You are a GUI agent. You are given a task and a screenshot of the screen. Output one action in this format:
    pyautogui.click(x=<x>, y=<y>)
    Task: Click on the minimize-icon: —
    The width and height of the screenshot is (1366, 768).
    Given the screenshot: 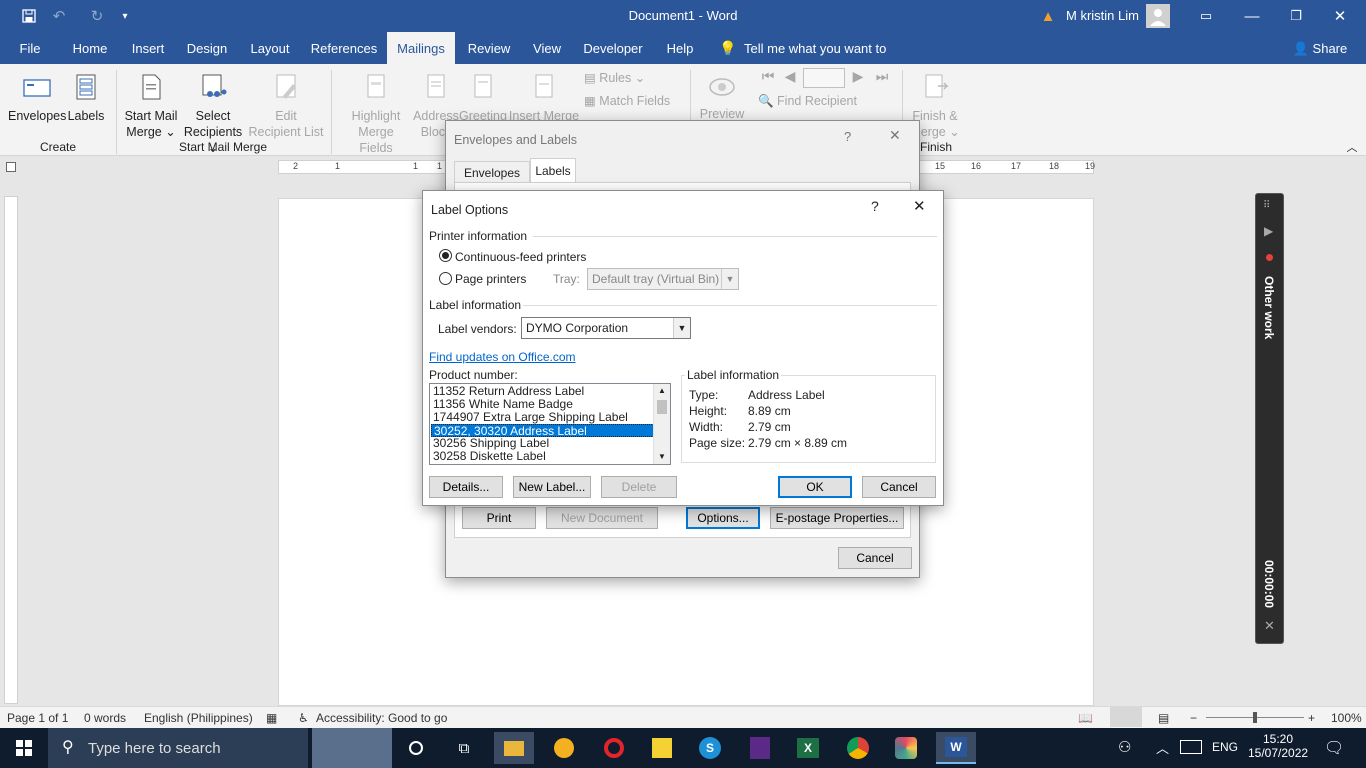 What is the action you would take?
    pyautogui.click(x=1252, y=16)
    